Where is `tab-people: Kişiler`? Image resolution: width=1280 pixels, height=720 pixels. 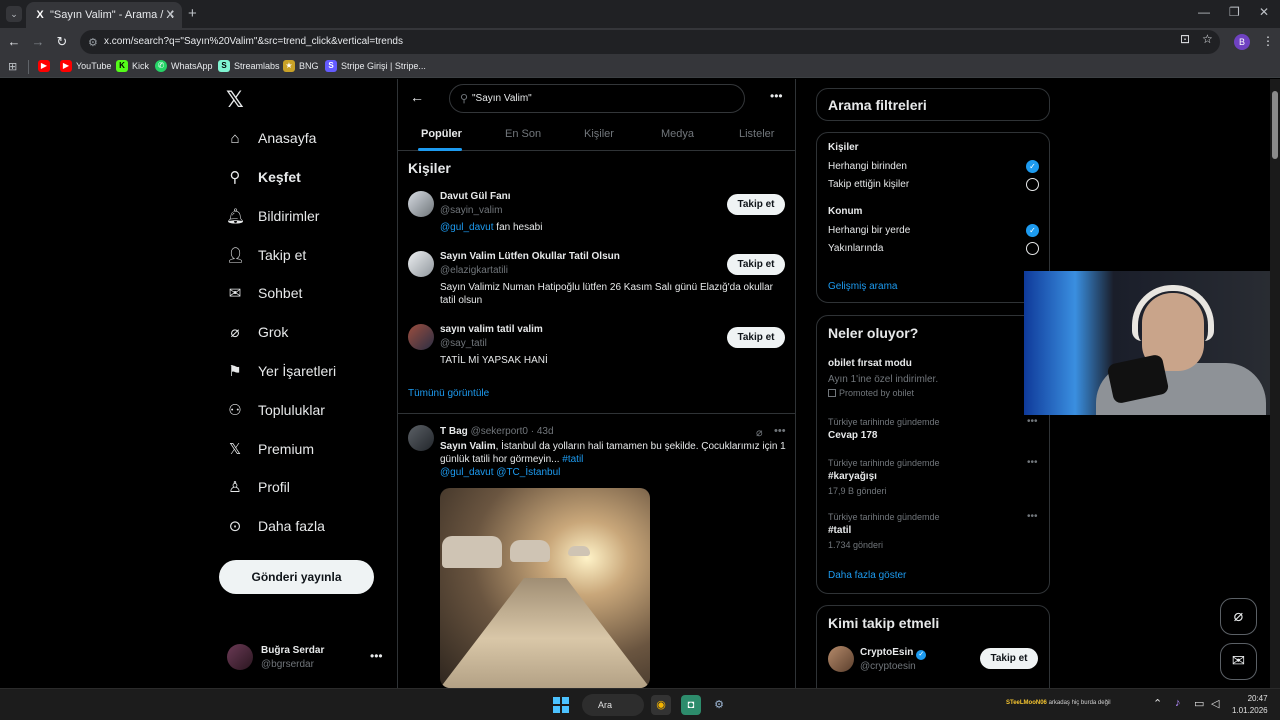 tab-people: Kişiler is located at coordinates (599, 134).